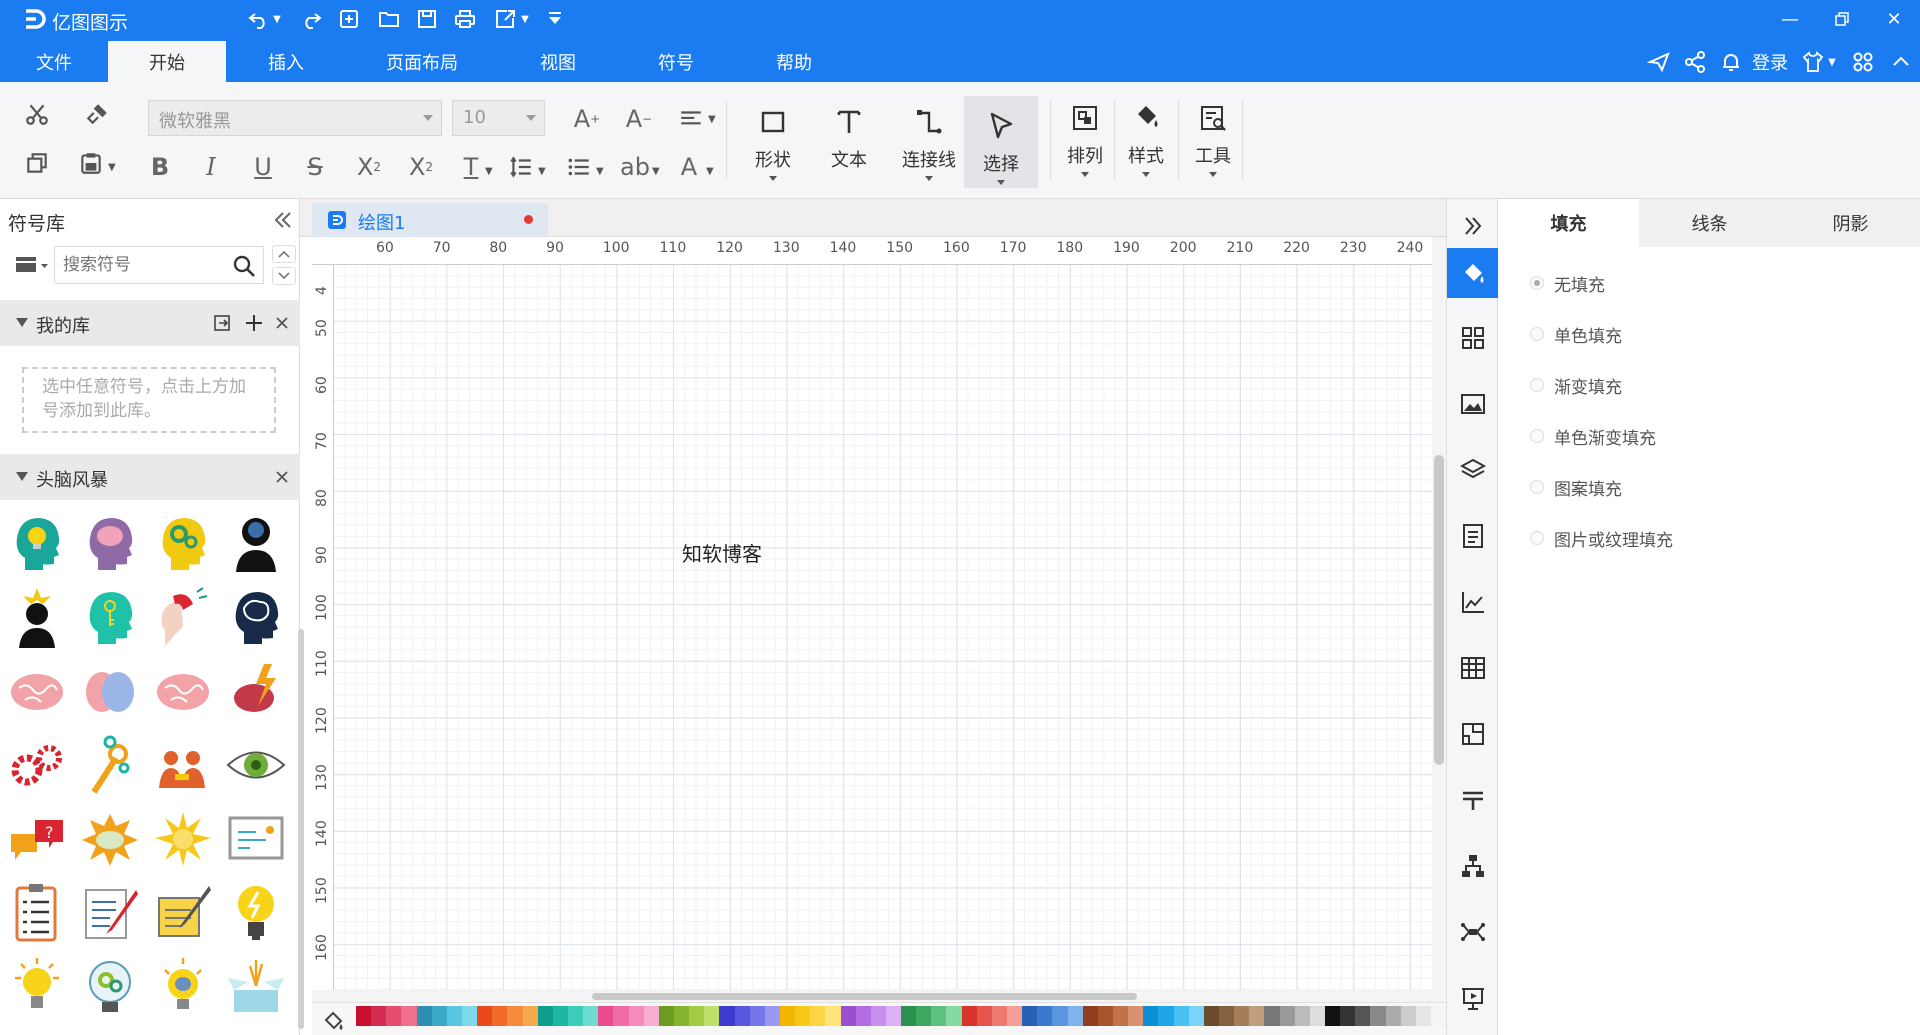 The height and width of the screenshot is (1035, 1920). I want to click on send-icon, so click(1659, 62).